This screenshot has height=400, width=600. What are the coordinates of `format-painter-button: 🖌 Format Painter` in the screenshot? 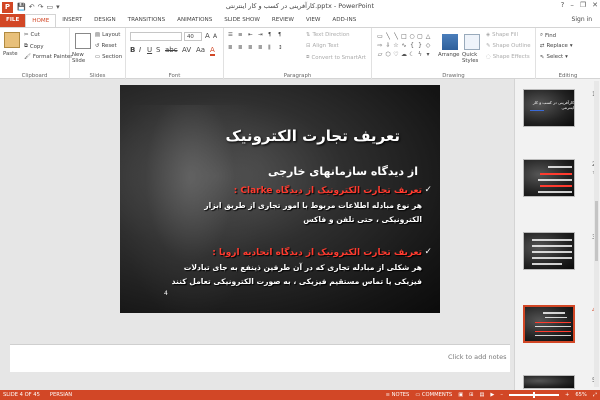 It's located at (48, 57).